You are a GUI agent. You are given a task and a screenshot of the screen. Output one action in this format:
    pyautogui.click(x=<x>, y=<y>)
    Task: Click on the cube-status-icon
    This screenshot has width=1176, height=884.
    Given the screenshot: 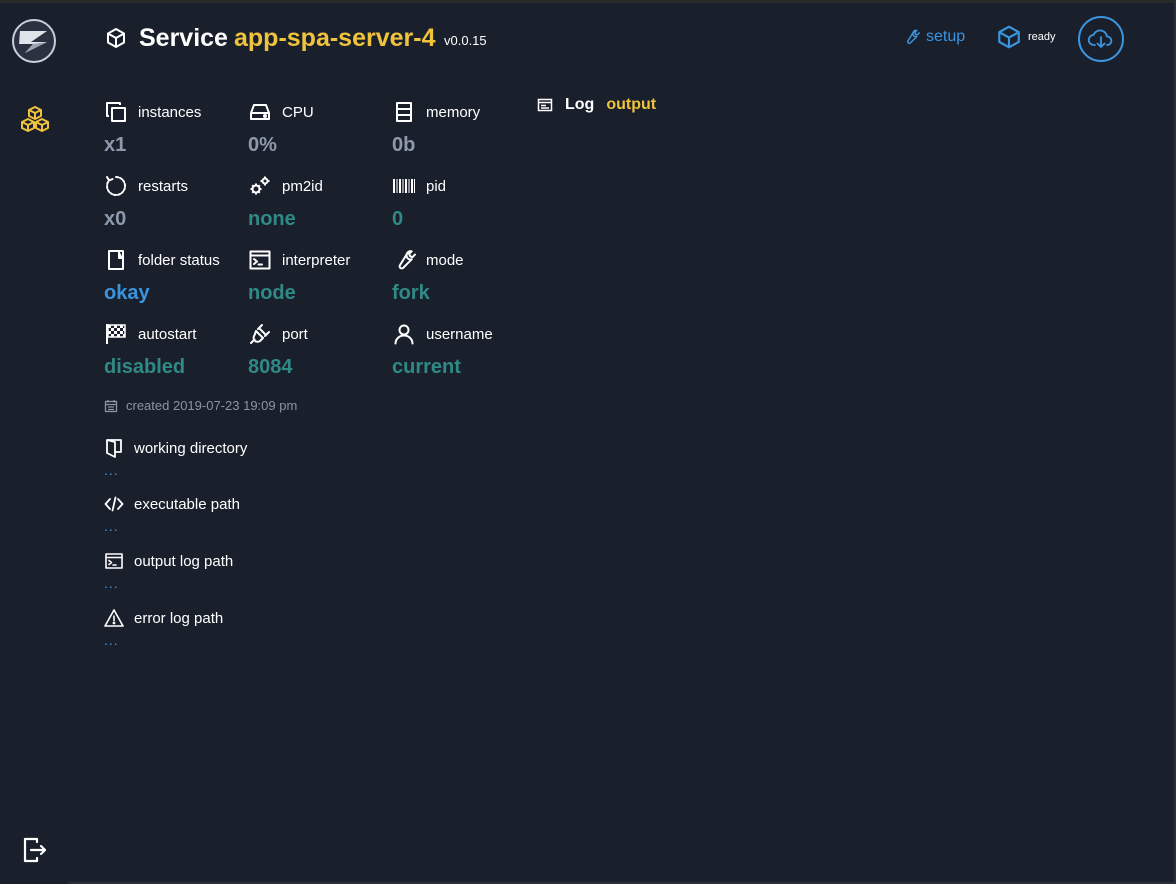 What is the action you would take?
    pyautogui.click(x=1009, y=37)
    